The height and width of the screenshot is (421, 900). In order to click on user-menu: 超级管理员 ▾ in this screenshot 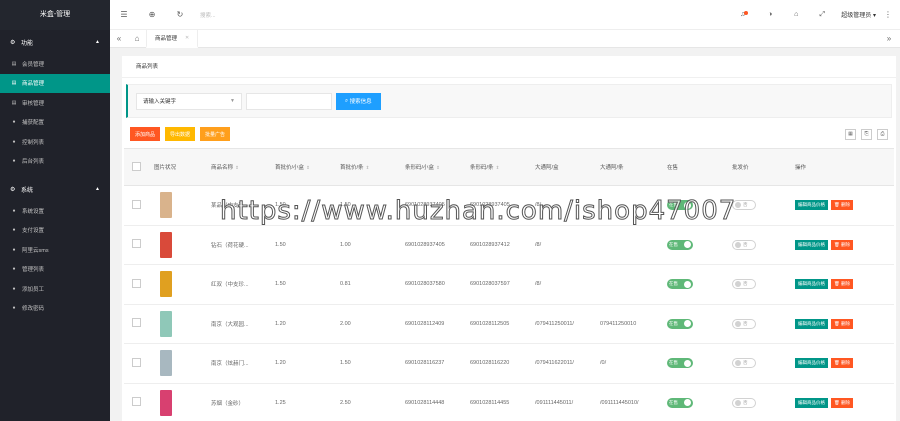, I will do `click(858, 14)`.